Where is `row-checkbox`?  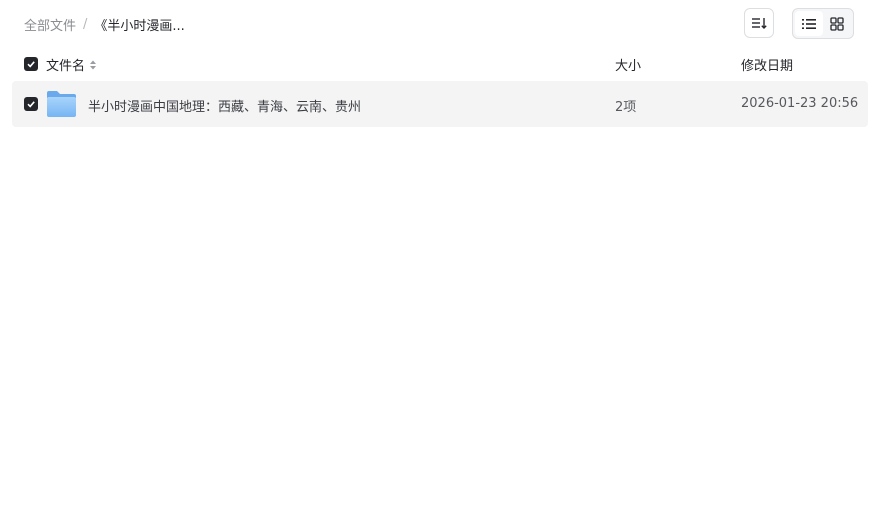
row-checkbox is located at coordinates (31, 104).